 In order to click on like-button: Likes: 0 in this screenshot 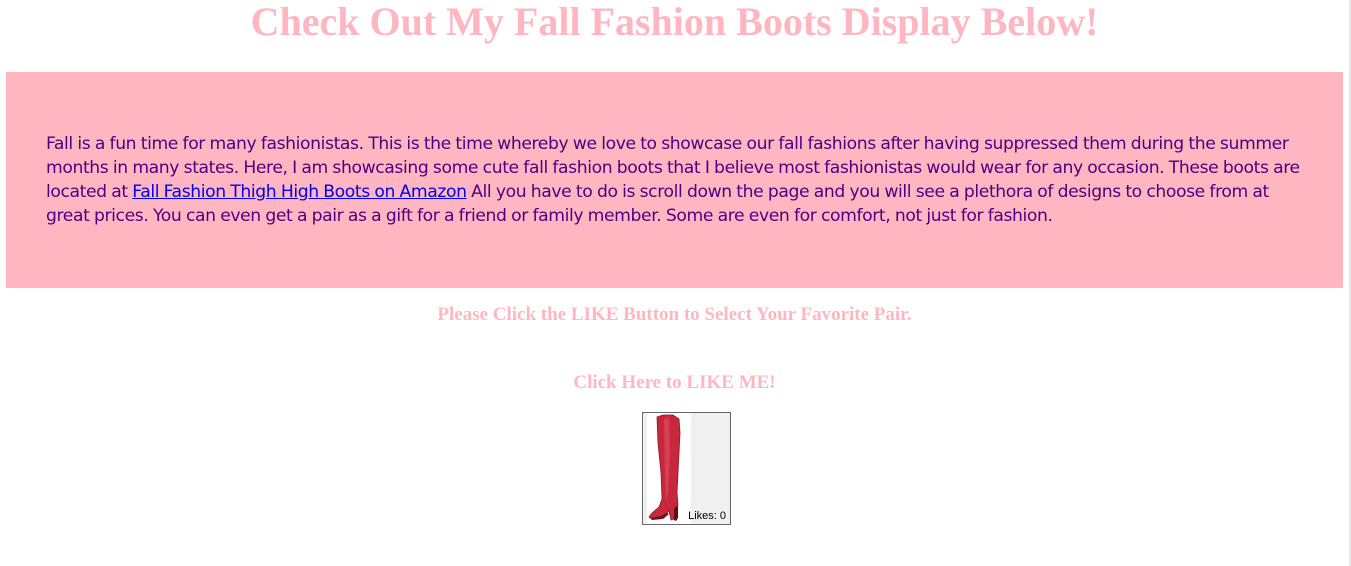, I will do `click(686, 468)`.